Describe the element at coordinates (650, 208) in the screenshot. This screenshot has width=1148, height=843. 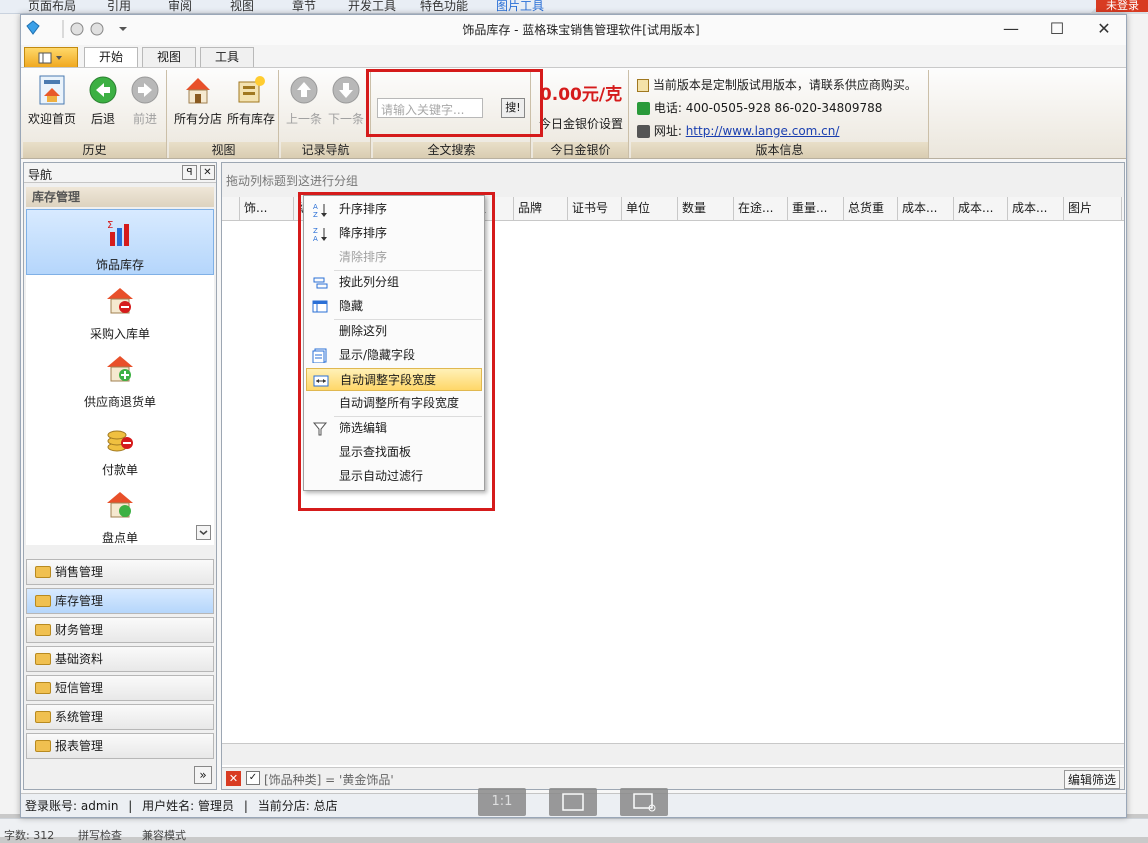
I see `column-header: 单位` at that location.